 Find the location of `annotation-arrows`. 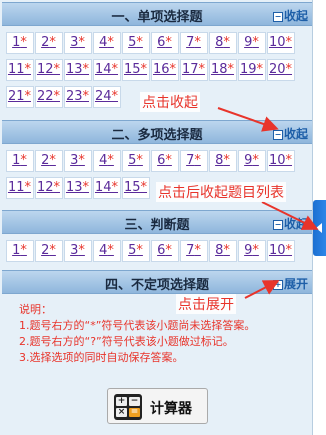

annotation-arrows is located at coordinates (268, 203).